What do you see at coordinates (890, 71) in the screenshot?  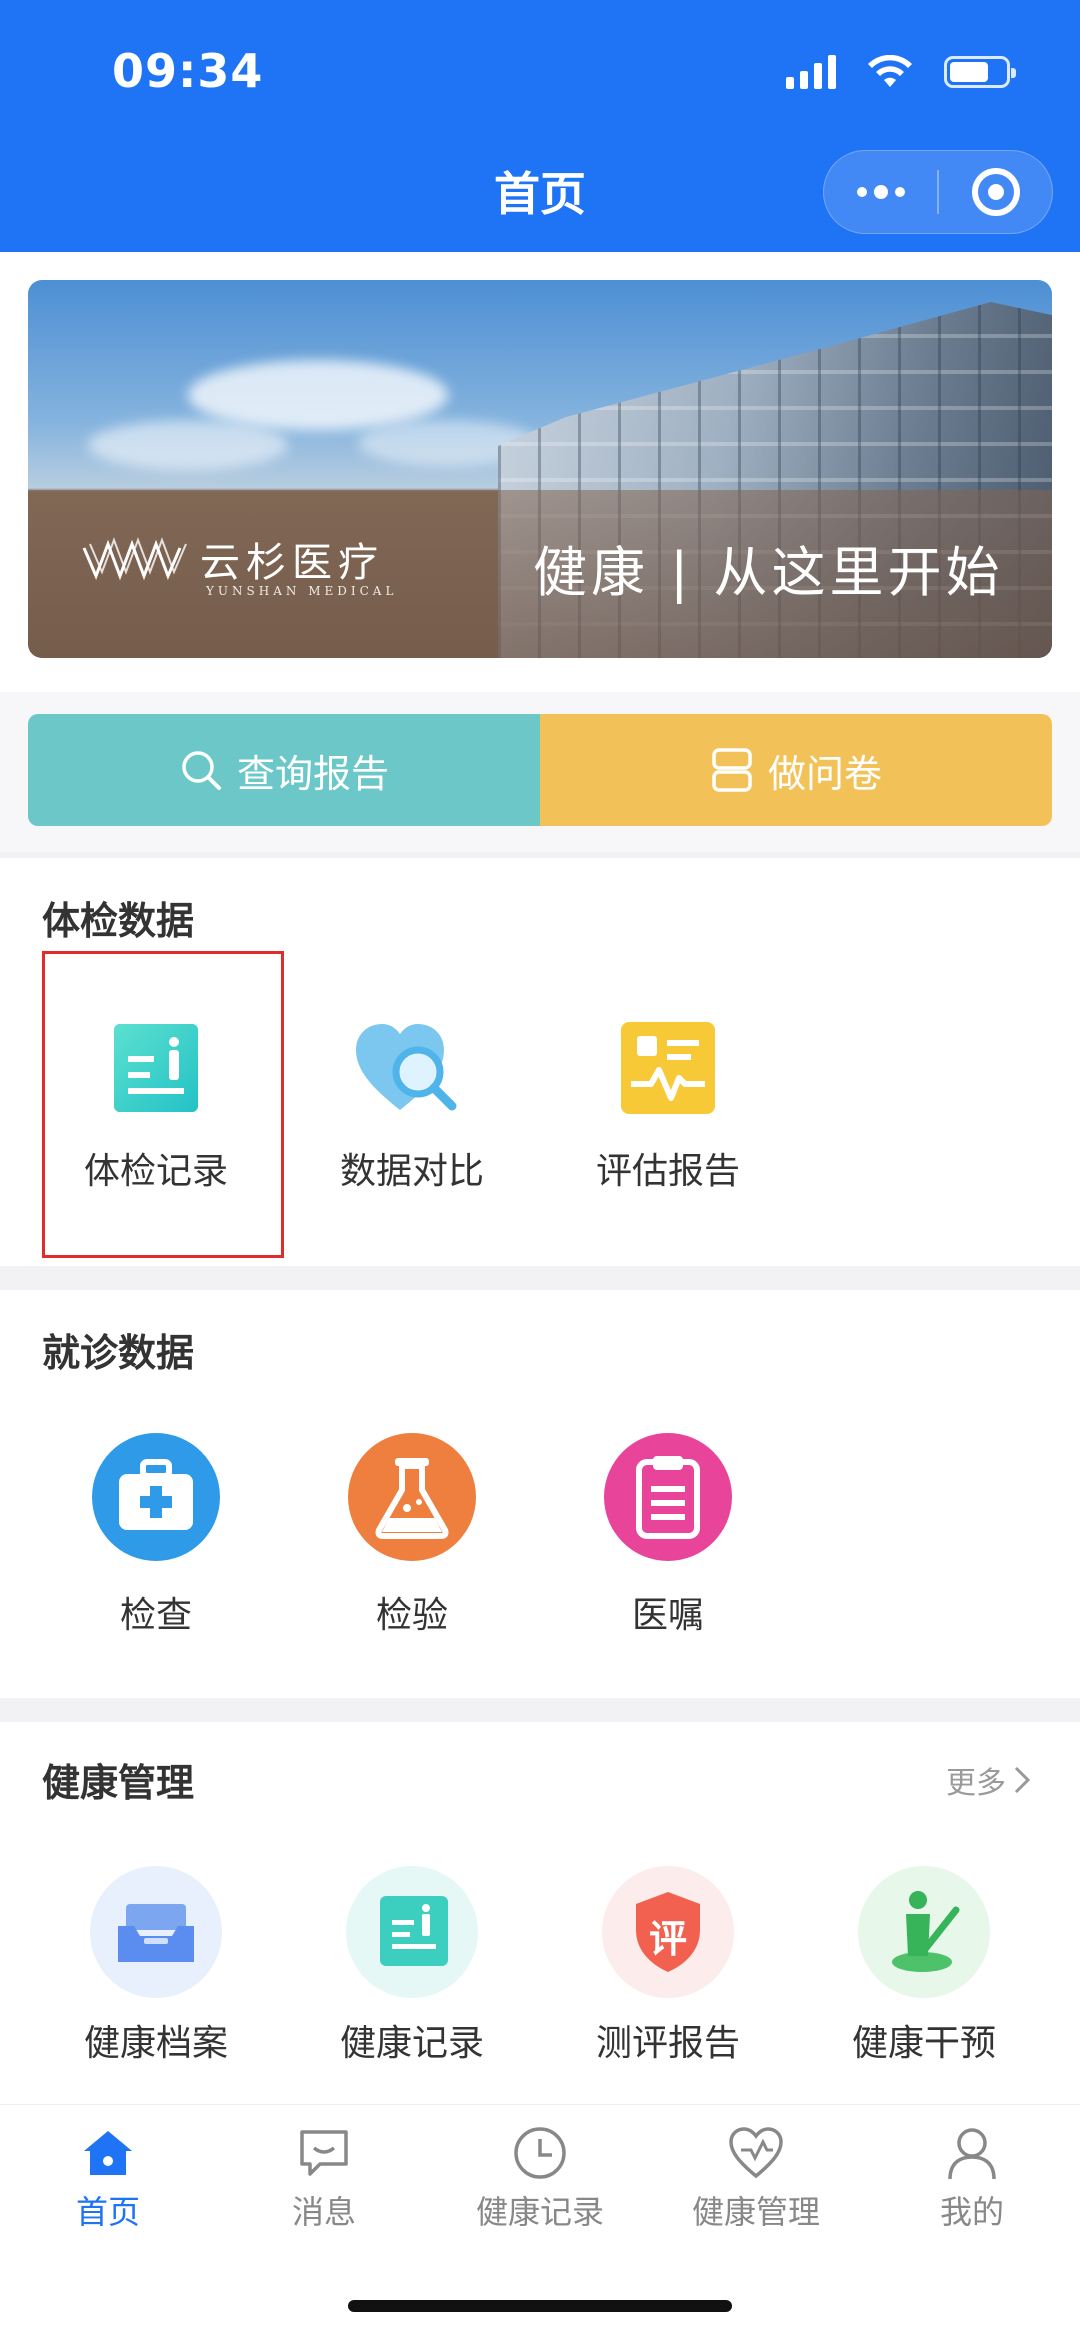 I see `wifi-icon` at bounding box center [890, 71].